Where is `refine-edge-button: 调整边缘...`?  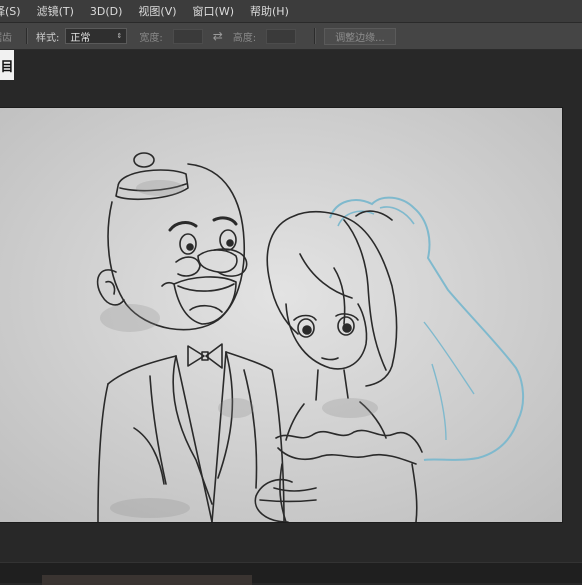 refine-edge-button: 调整边缘... is located at coordinates (360, 36).